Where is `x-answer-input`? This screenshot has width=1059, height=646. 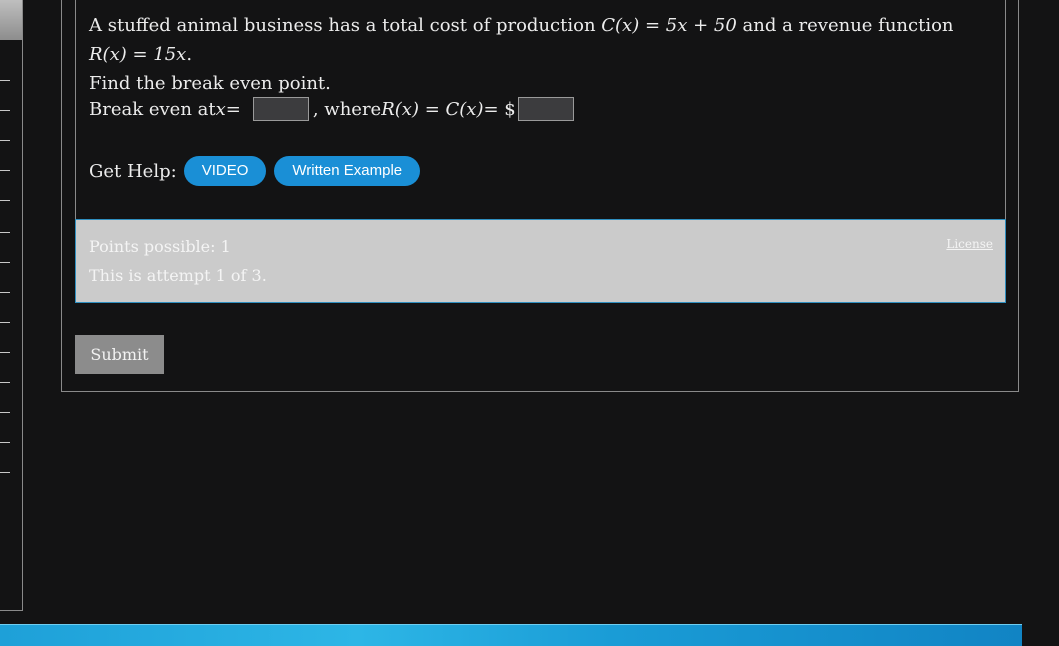 x-answer-input is located at coordinates (280, 109).